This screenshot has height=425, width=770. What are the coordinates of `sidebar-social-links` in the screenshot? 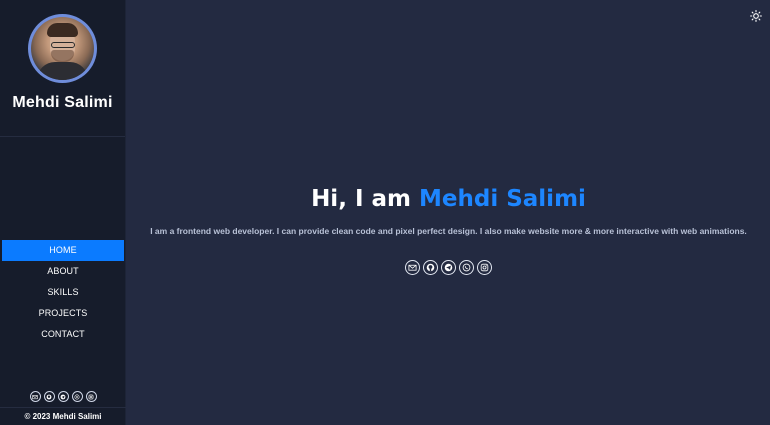 It's located at (63, 396).